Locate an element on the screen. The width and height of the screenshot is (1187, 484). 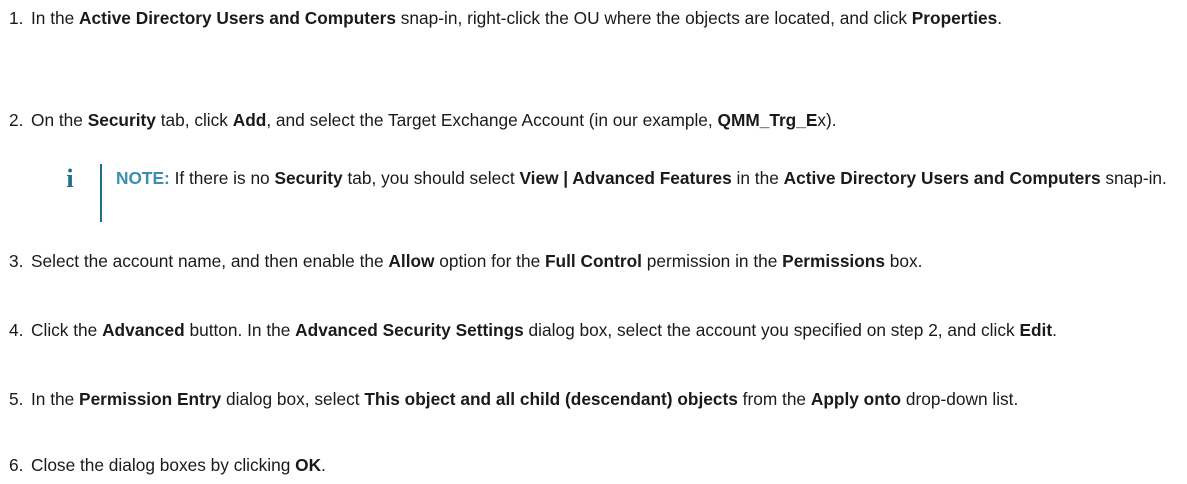
step-number: 5. is located at coordinates (16, 399).